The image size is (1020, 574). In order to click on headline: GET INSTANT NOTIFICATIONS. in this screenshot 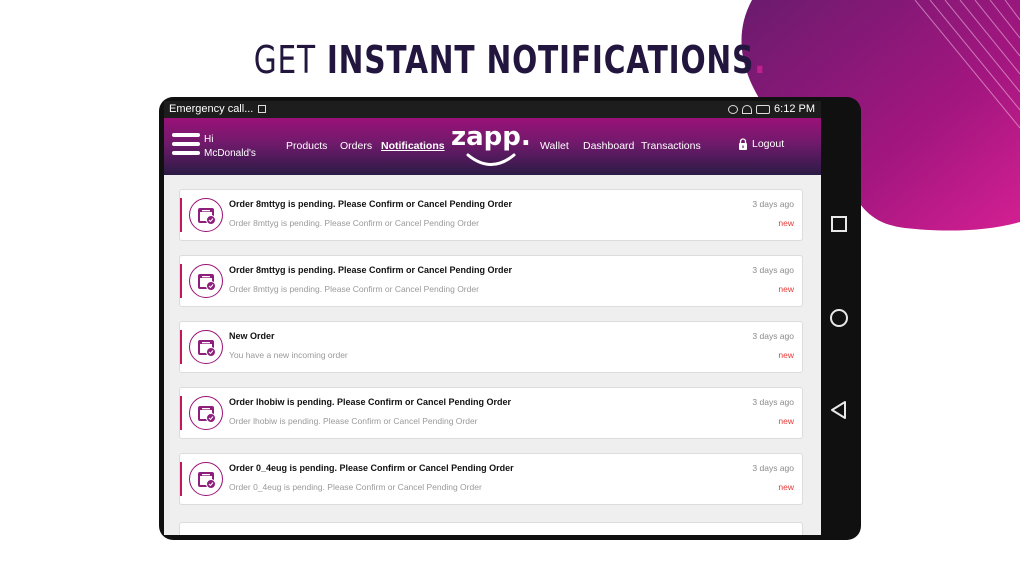, I will do `click(510, 60)`.